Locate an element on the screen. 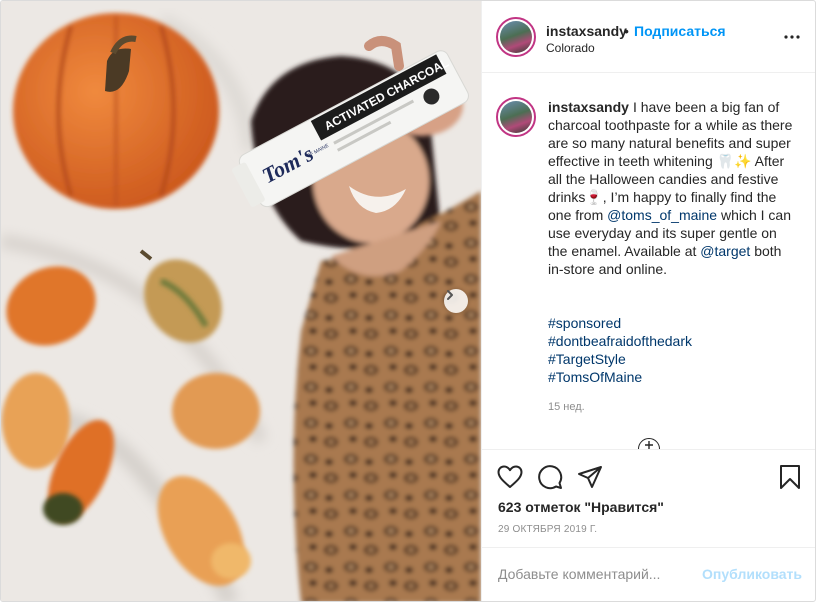  post-location: Colorado is located at coordinates (570, 48).